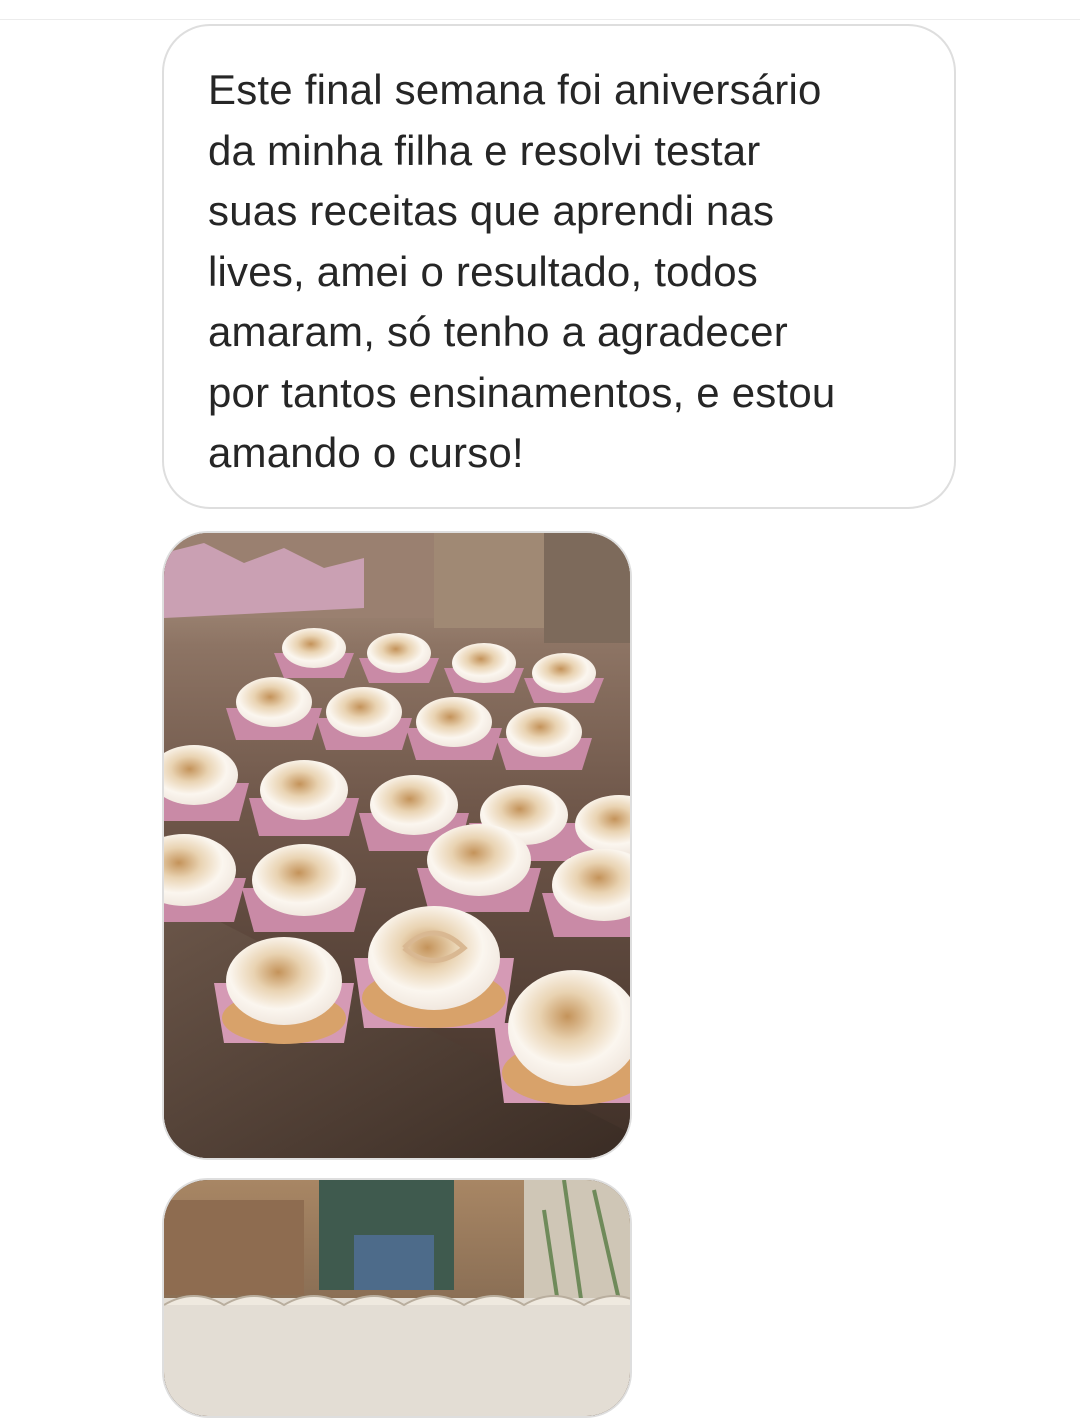 The width and height of the screenshot is (1080, 1418). I want to click on message-photo-party-table, so click(397, 1298).